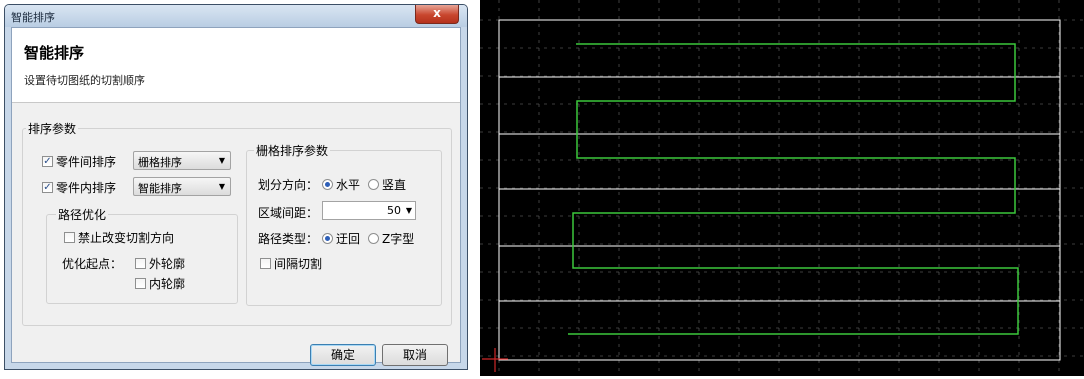  What do you see at coordinates (160, 162) in the screenshot?
I see `between-parts-value: 栅格排序` at bounding box center [160, 162].